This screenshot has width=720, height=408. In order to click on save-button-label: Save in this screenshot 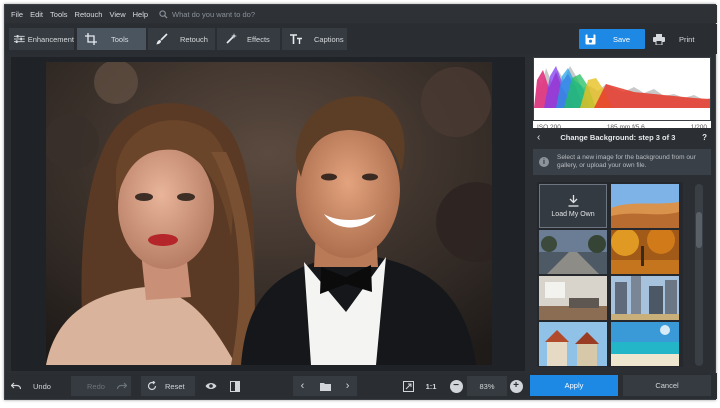, I will do `click(622, 39)`.